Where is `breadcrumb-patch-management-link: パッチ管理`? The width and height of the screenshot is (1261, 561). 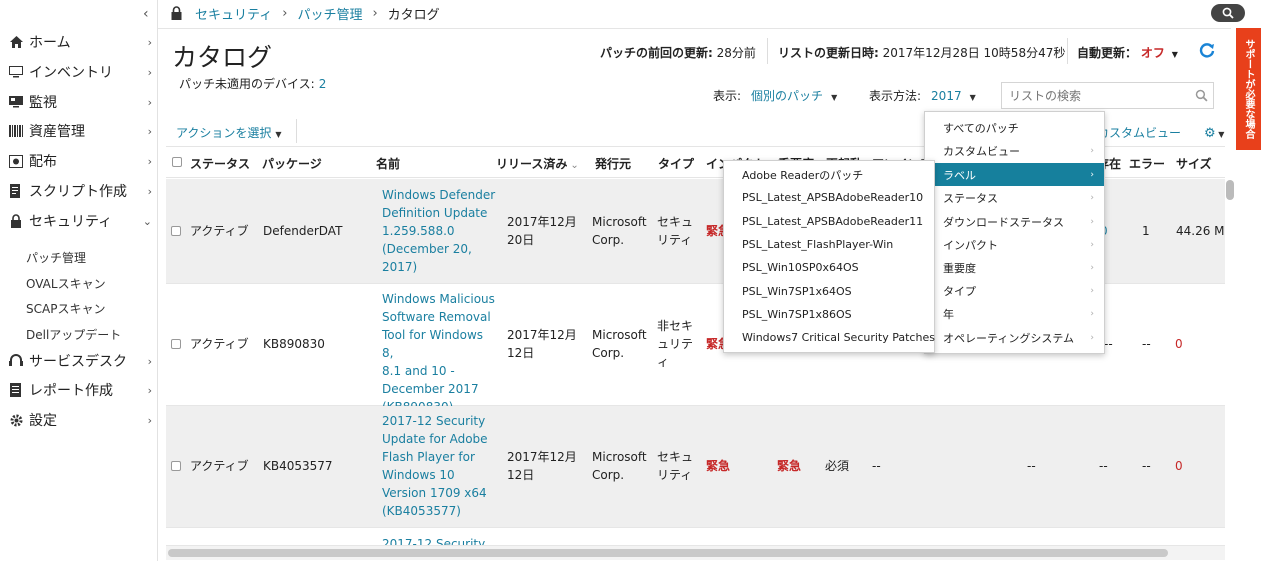 breadcrumb-patch-management-link: パッチ管理 is located at coordinates (329, 13).